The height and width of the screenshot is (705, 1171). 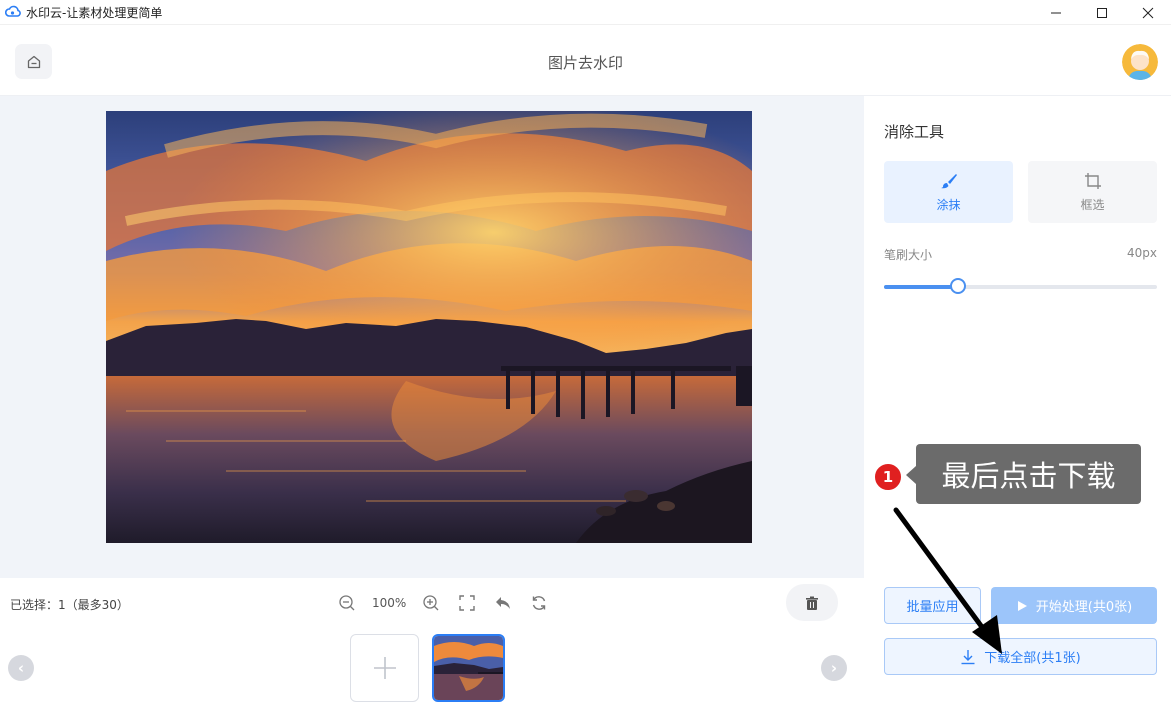 I want to click on window-controls, so click(x=1102, y=12).